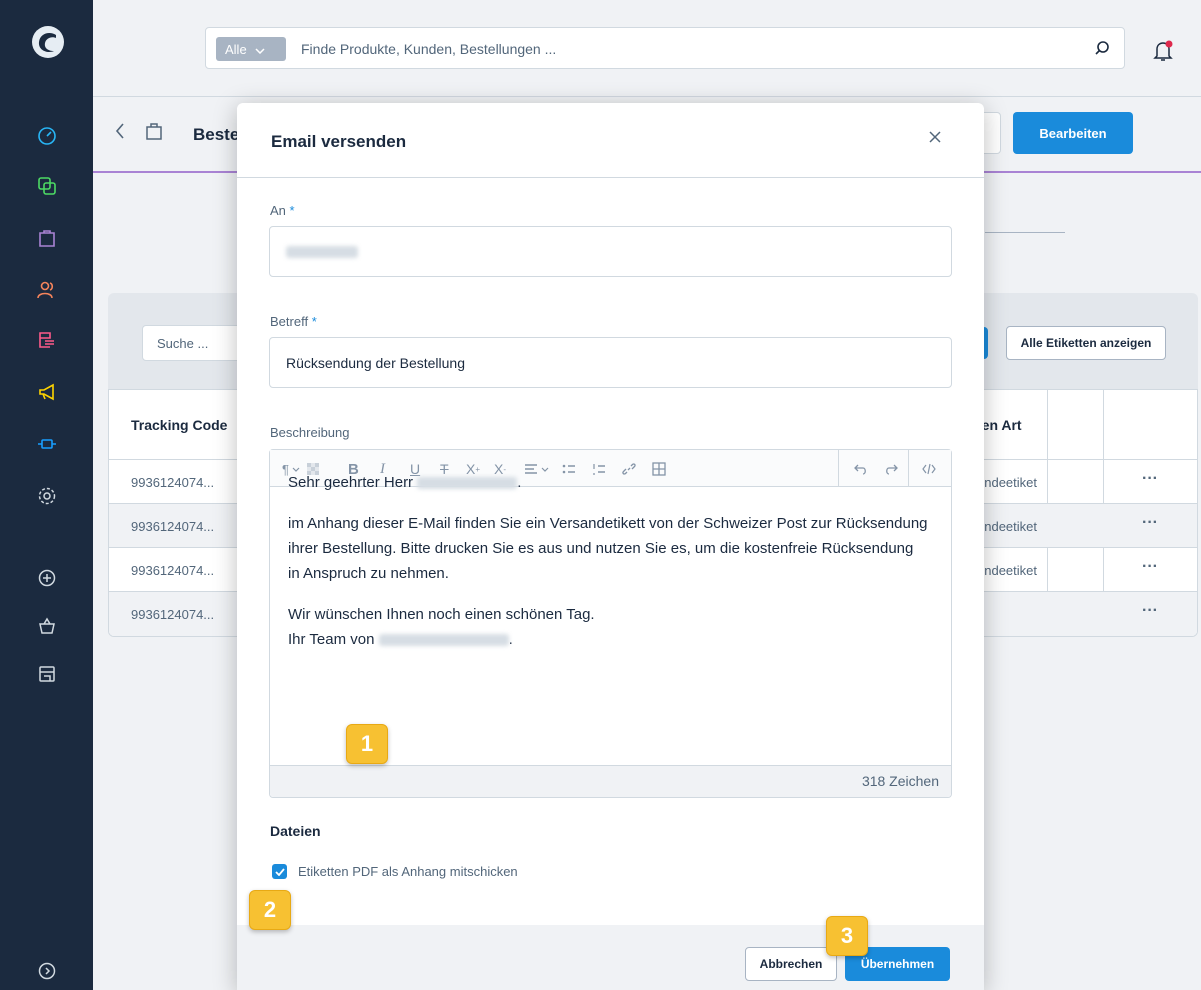  What do you see at coordinates (47, 238) in the screenshot?
I see `orders-icon` at bounding box center [47, 238].